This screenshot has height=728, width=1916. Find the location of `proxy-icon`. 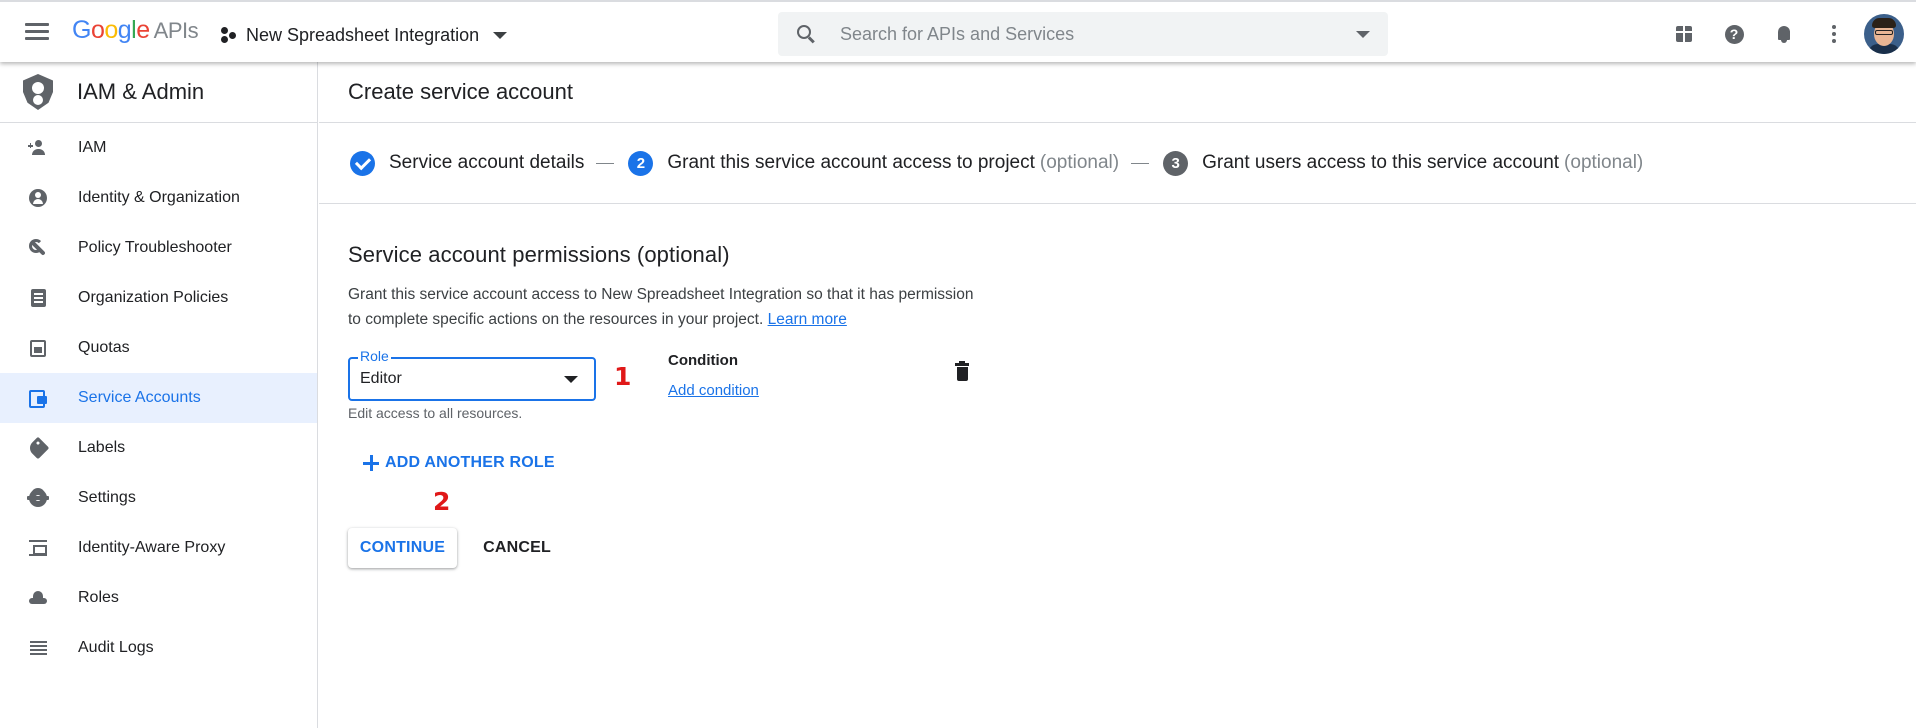

proxy-icon is located at coordinates (38, 548).